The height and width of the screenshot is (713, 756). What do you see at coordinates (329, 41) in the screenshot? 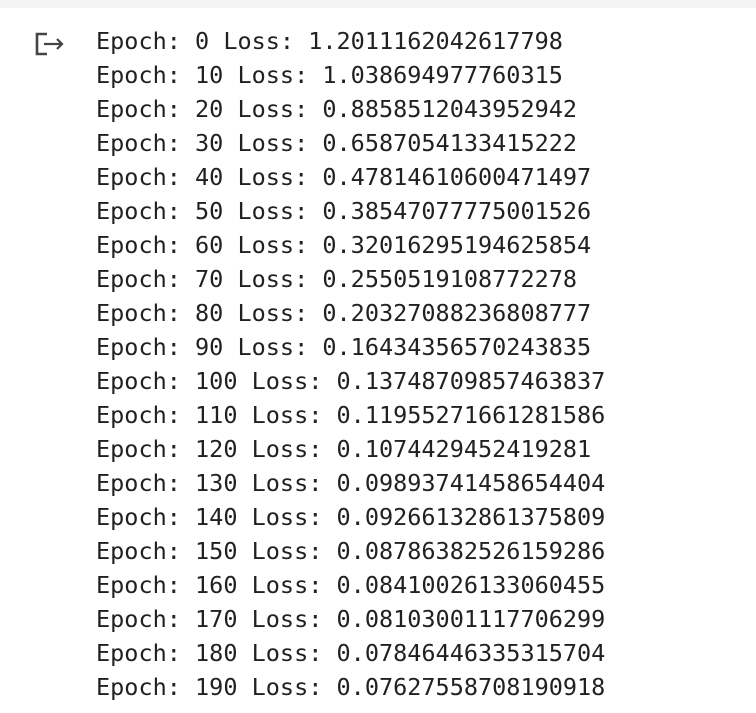
I see `output-line: Epoch: 0 Loss: 1.2011162042617798` at bounding box center [329, 41].